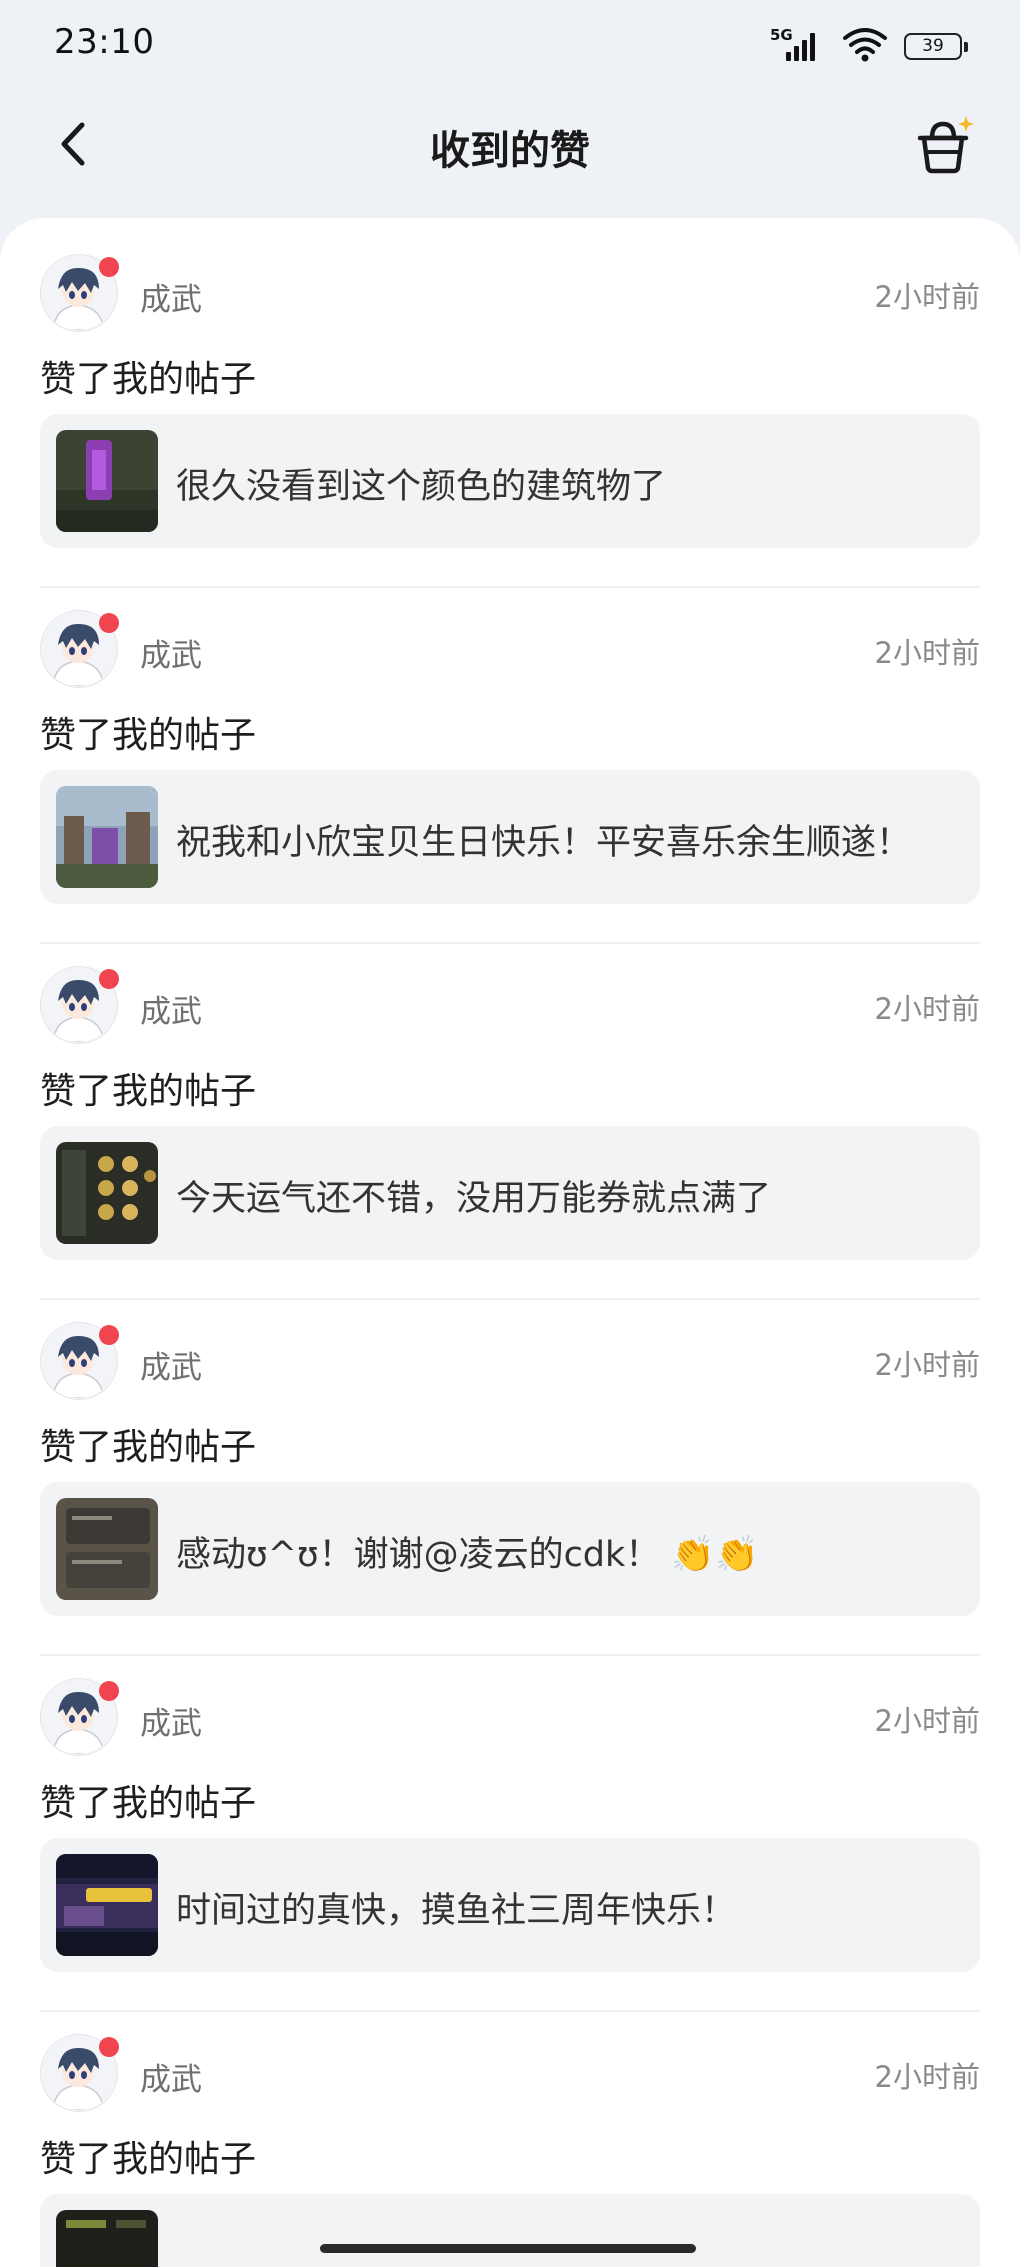 Image resolution: width=1020 pixels, height=2267 pixels. I want to click on status-icons: 5G 39, so click(869, 46).